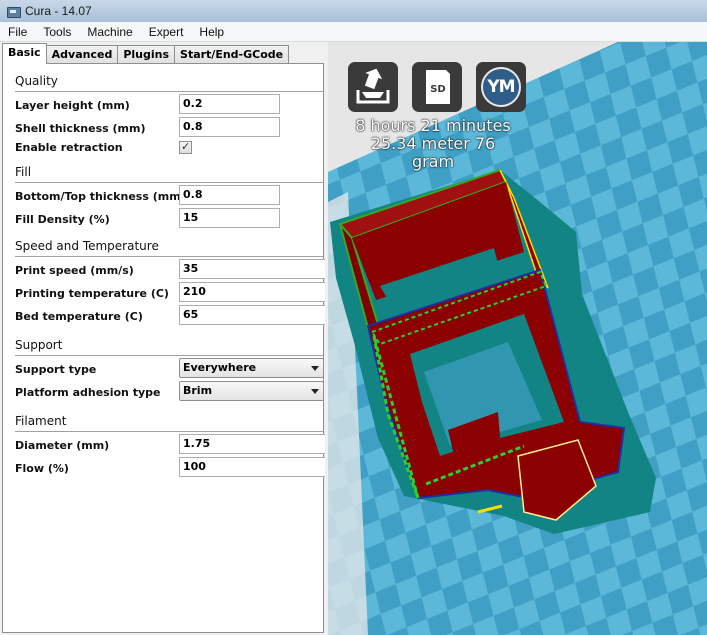 Image resolution: width=707 pixels, height=635 pixels. What do you see at coordinates (220, 367) in the screenshot?
I see `support-type-value: Everywhere` at bounding box center [220, 367].